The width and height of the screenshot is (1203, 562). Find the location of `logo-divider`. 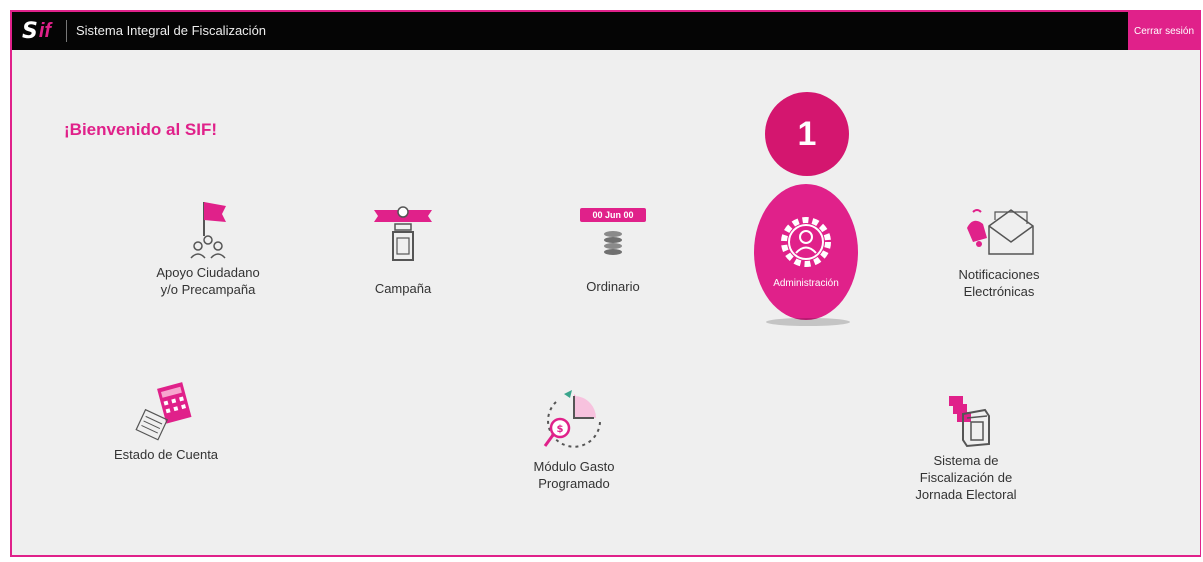

logo-divider is located at coordinates (66, 31).